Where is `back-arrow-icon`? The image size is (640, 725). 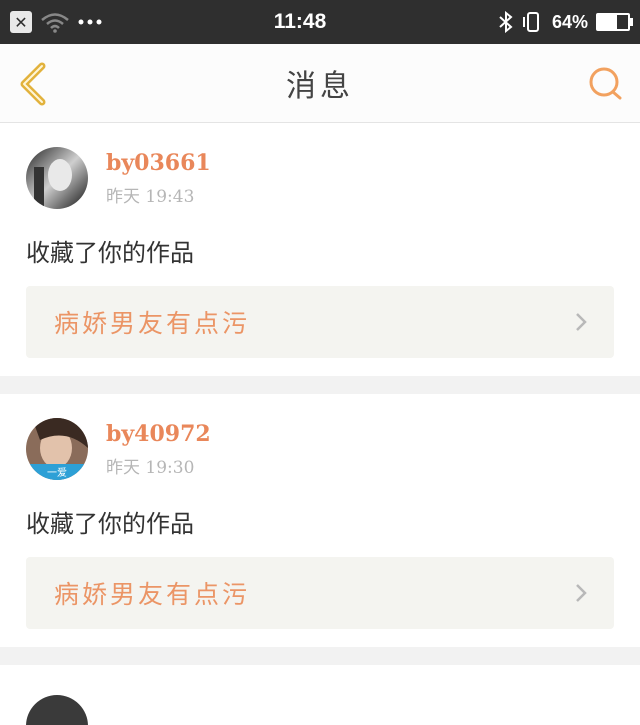 back-arrow-icon is located at coordinates (33, 84).